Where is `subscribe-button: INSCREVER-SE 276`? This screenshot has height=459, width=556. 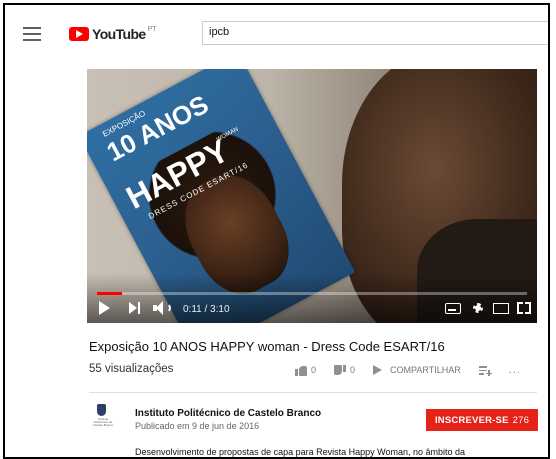 subscribe-button: INSCREVER-SE 276 is located at coordinates (482, 420).